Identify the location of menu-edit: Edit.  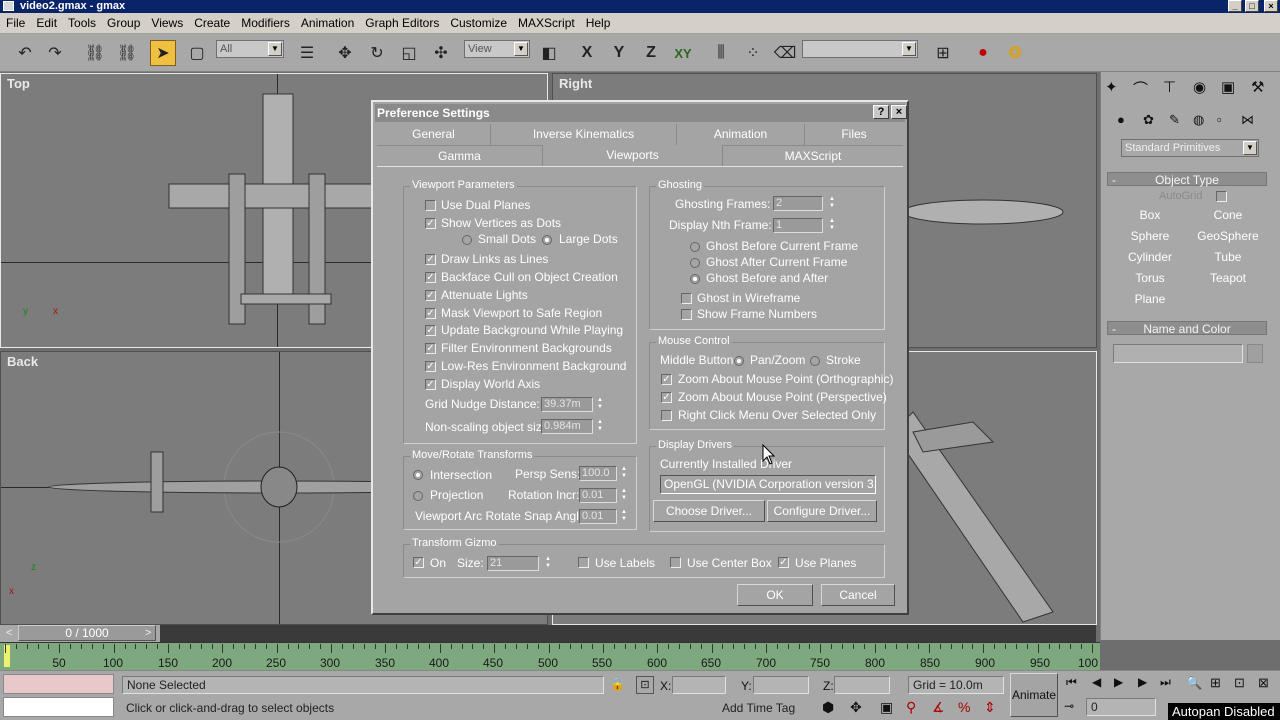
(46, 21).